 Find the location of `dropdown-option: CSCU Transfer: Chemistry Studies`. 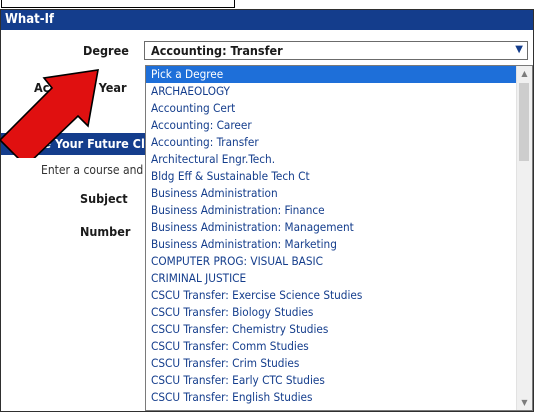

dropdown-option: CSCU Transfer: Chemistry Studies is located at coordinates (339, 329).